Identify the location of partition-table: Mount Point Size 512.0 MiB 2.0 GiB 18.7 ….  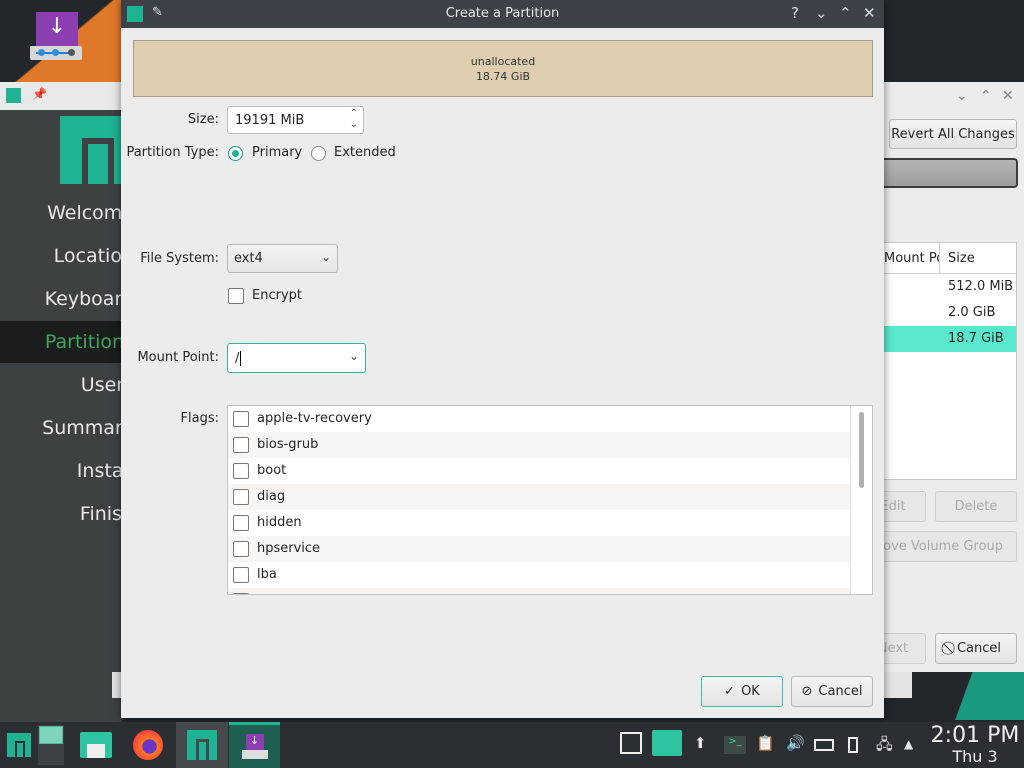
(950, 361).